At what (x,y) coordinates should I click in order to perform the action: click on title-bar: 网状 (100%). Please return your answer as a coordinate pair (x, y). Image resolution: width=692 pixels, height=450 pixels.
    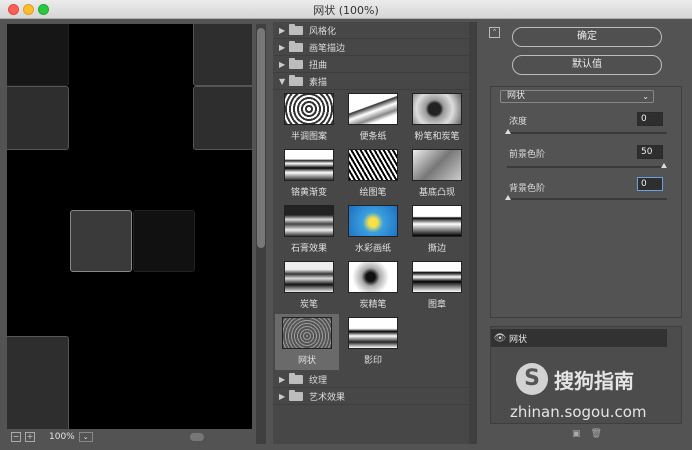
    Looking at the image, I should click on (346, 9).